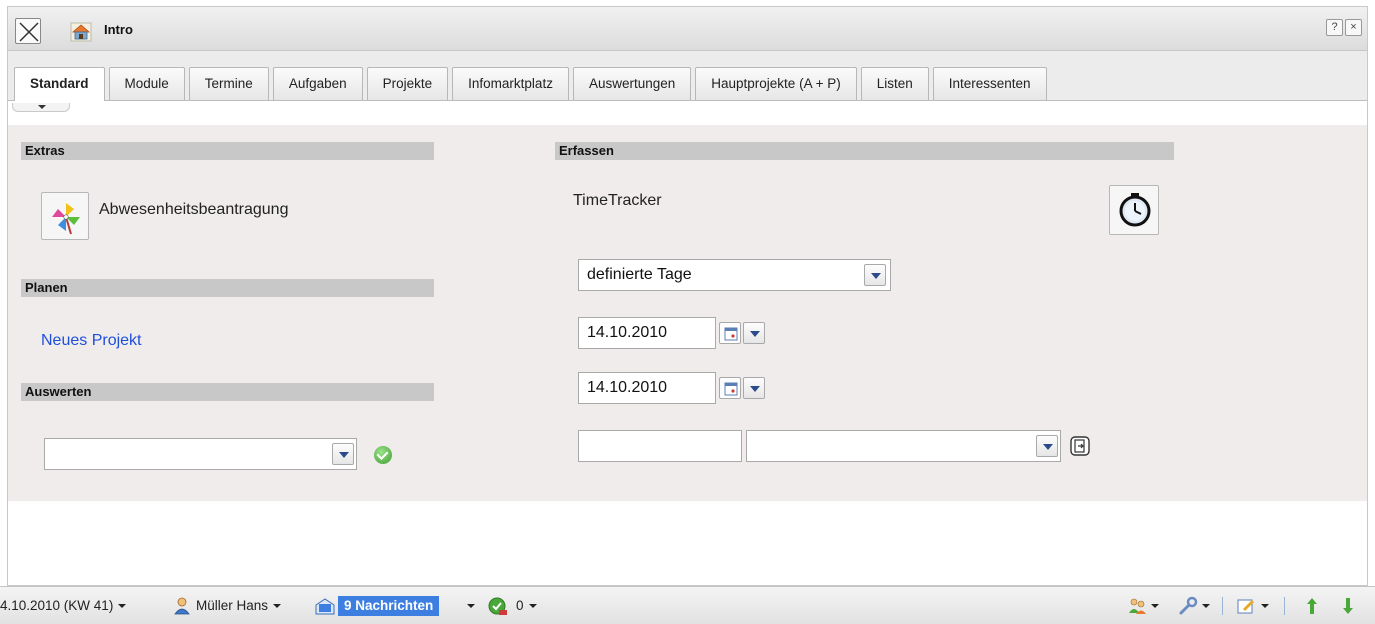 The height and width of the screenshot is (624, 1375). I want to click on collapse-toggle, so click(41, 107).